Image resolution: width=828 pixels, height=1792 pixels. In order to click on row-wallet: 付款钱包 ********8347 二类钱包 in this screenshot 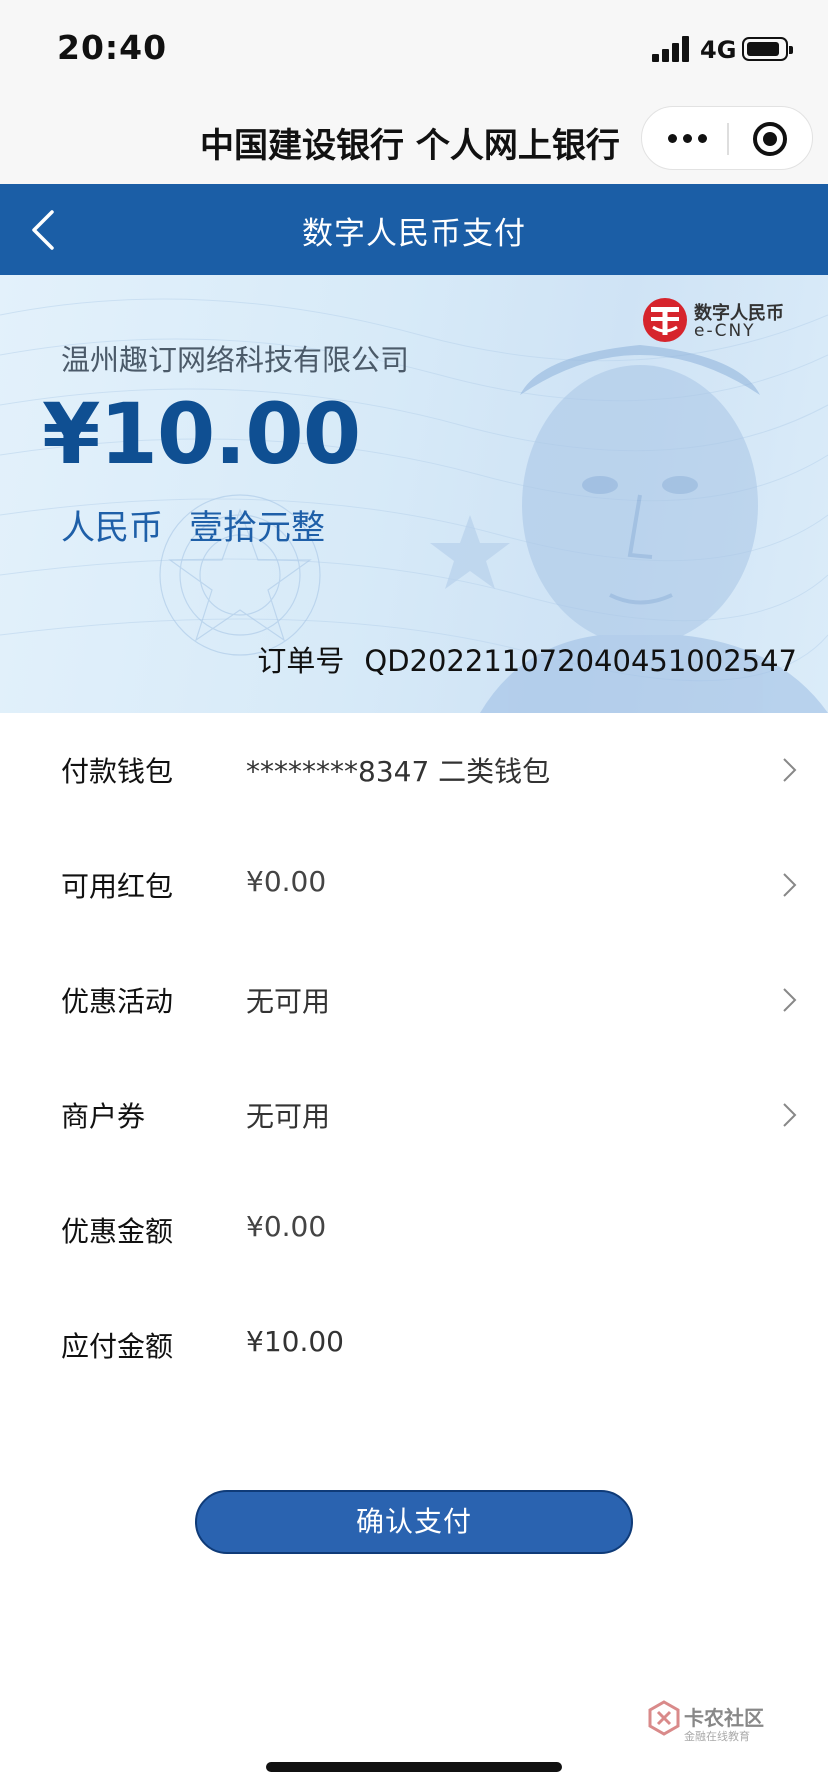, I will do `click(414, 770)`.